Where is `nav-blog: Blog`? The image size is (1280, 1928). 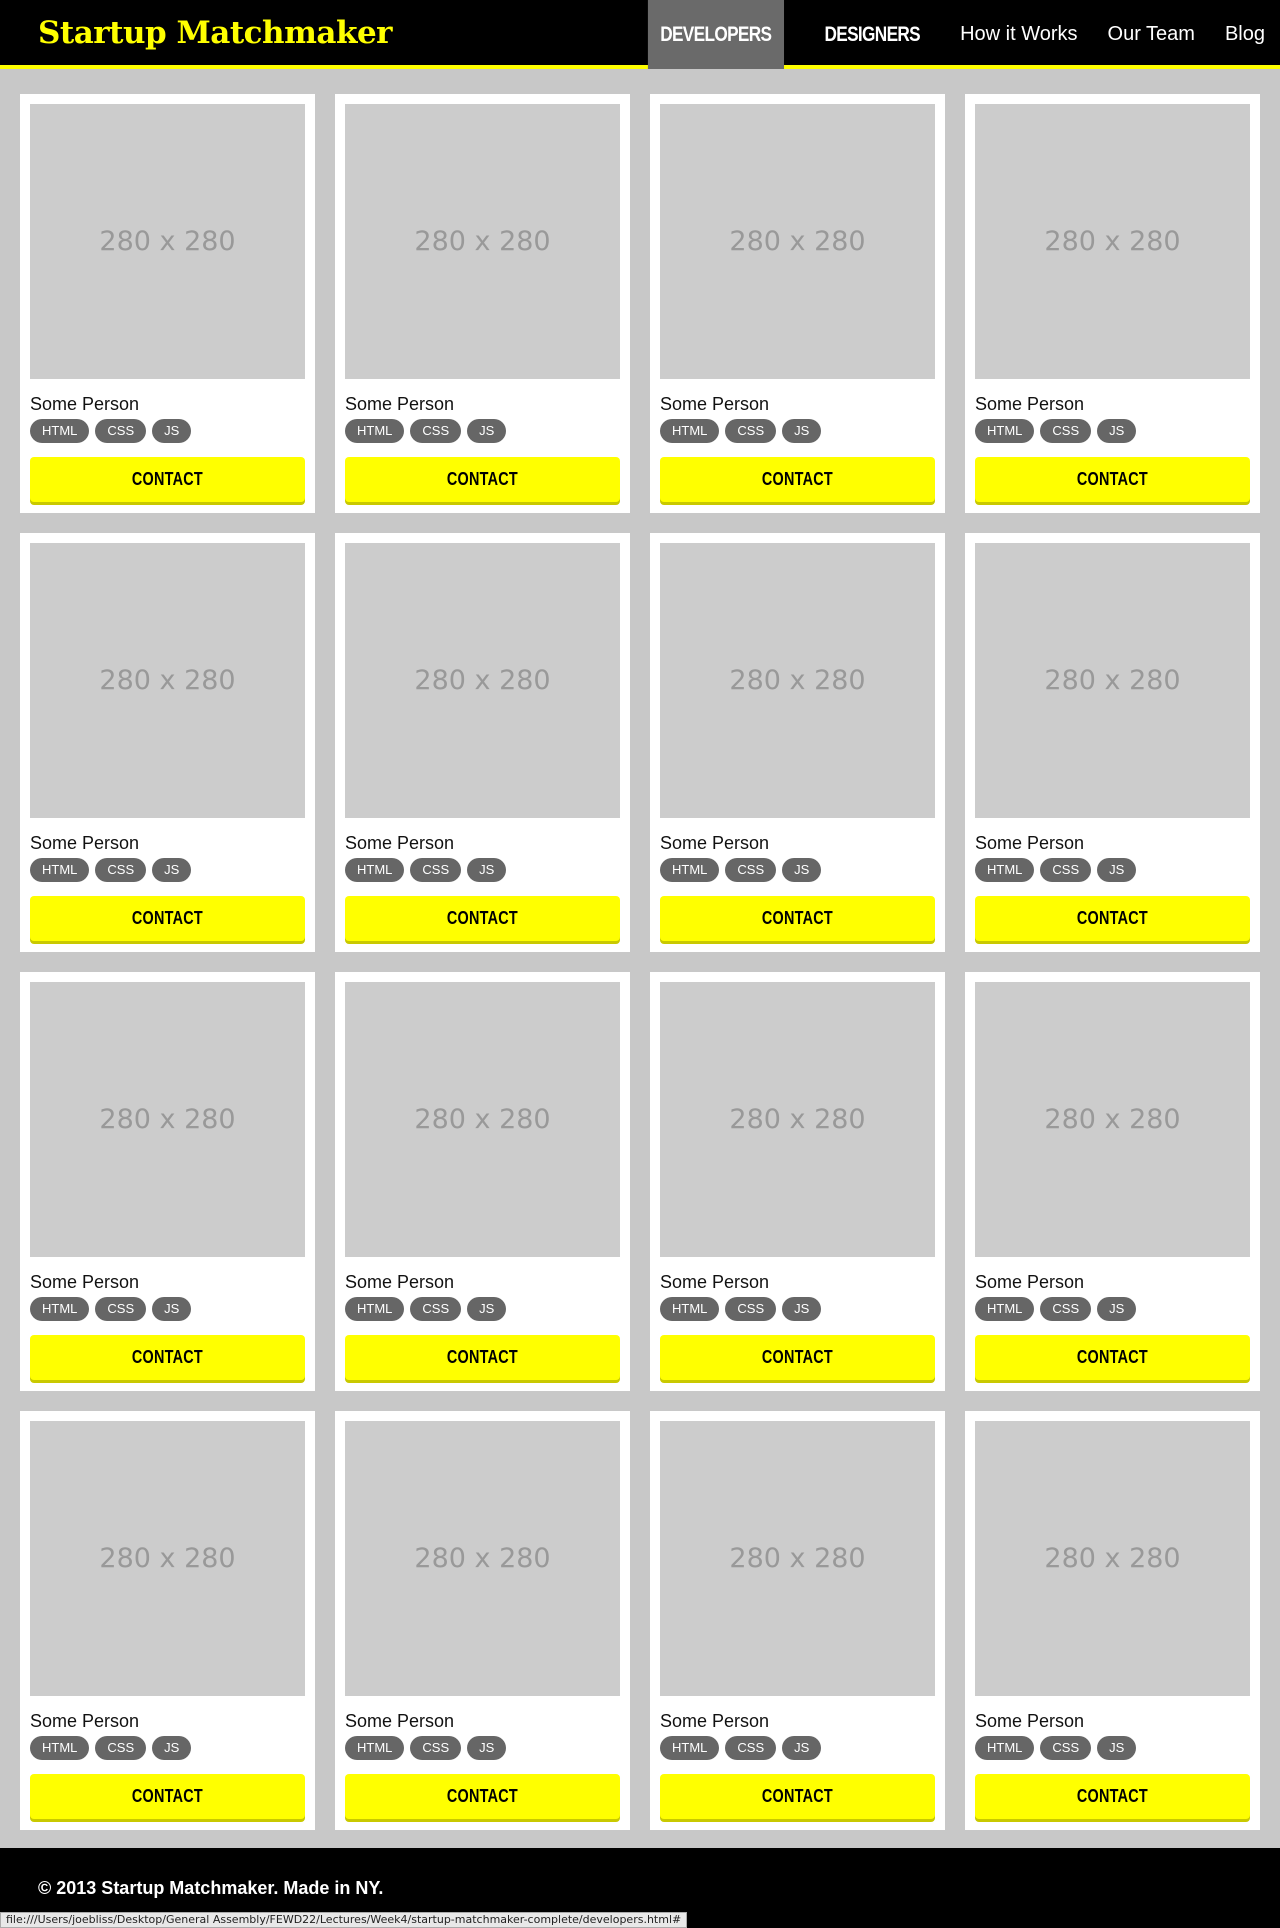 nav-blog: Blog is located at coordinates (1245, 34).